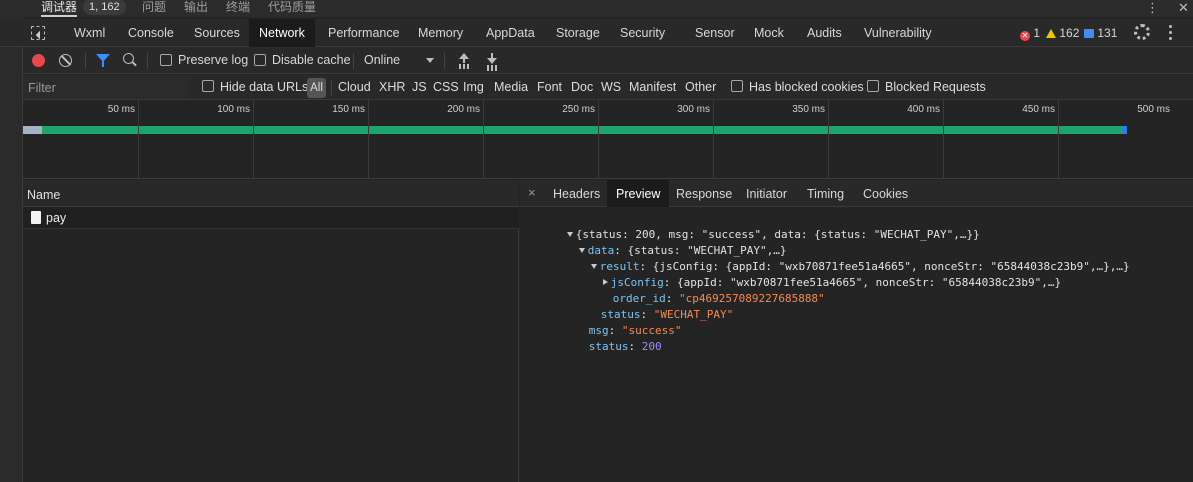 The height and width of the screenshot is (482, 1193). What do you see at coordinates (419, 87) in the screenshot?
I see `filter-type-js: JS` at bounding box center [419, 87].